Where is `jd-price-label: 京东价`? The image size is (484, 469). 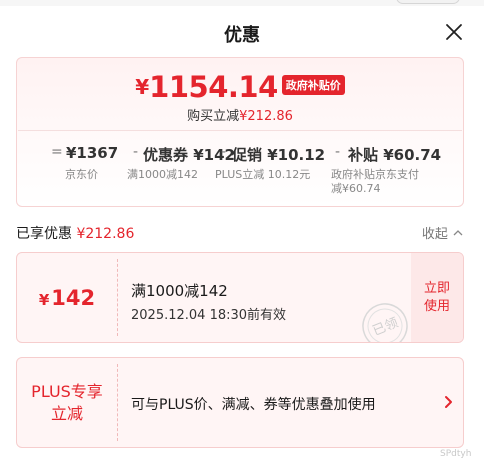
jd-price-label: 京东价 is located at coordinates (81, 174).